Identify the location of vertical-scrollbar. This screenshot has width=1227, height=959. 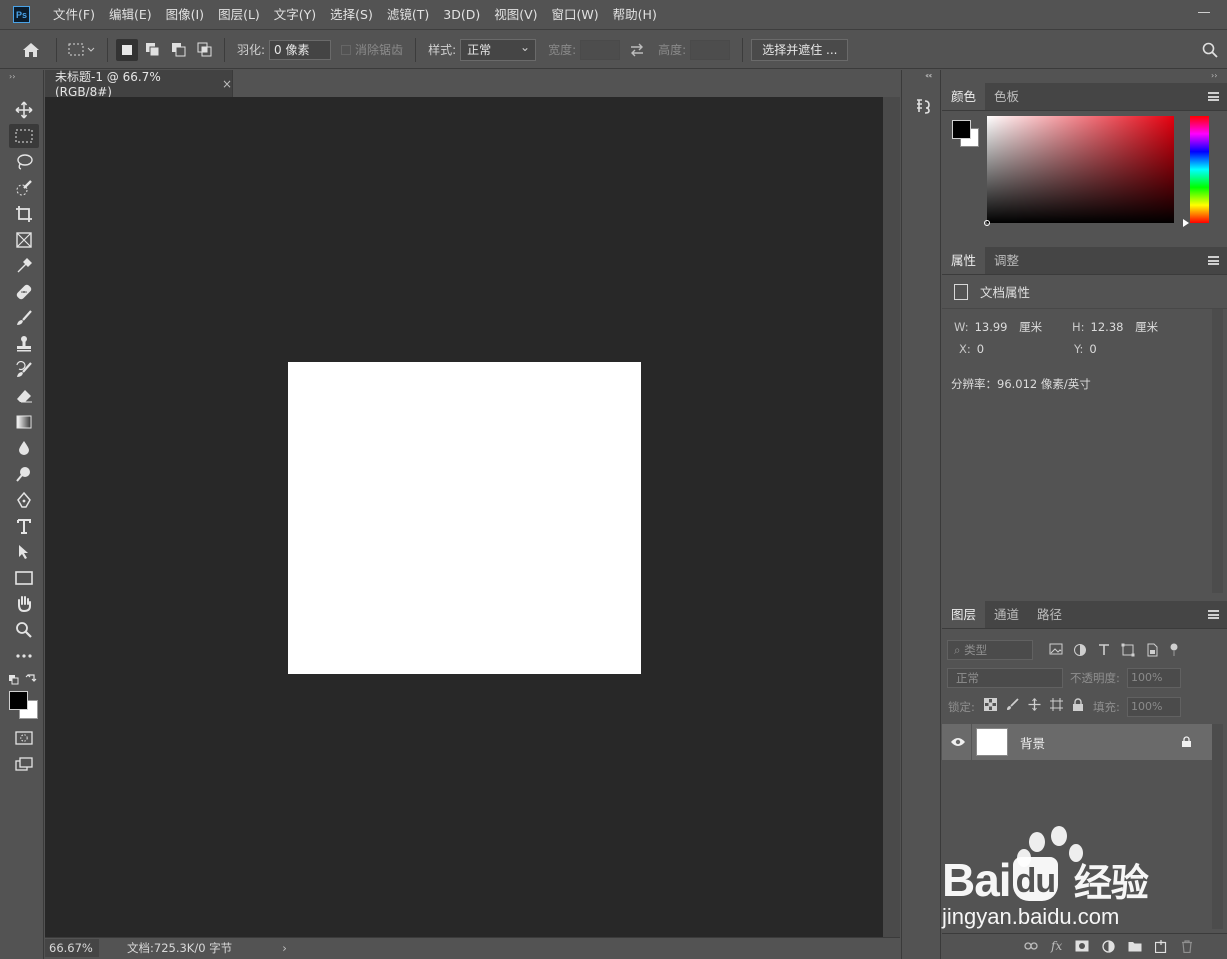
(891, 517).